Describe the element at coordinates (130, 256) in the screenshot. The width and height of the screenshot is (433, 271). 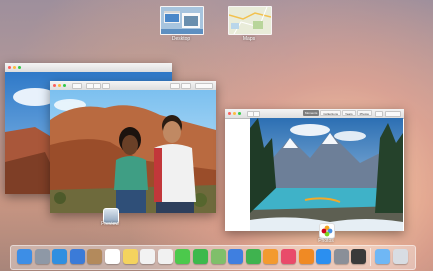
I see `notes-icon` at that location.